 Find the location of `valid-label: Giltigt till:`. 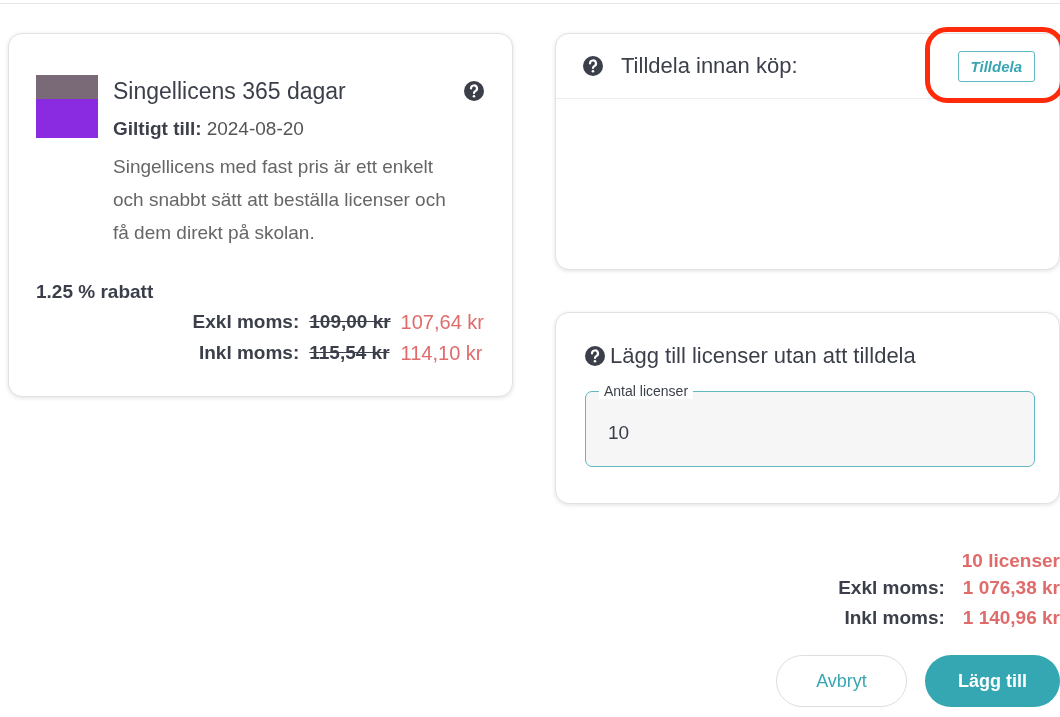

valid-label: Giltigt till: is located at coordinates (157, 128).